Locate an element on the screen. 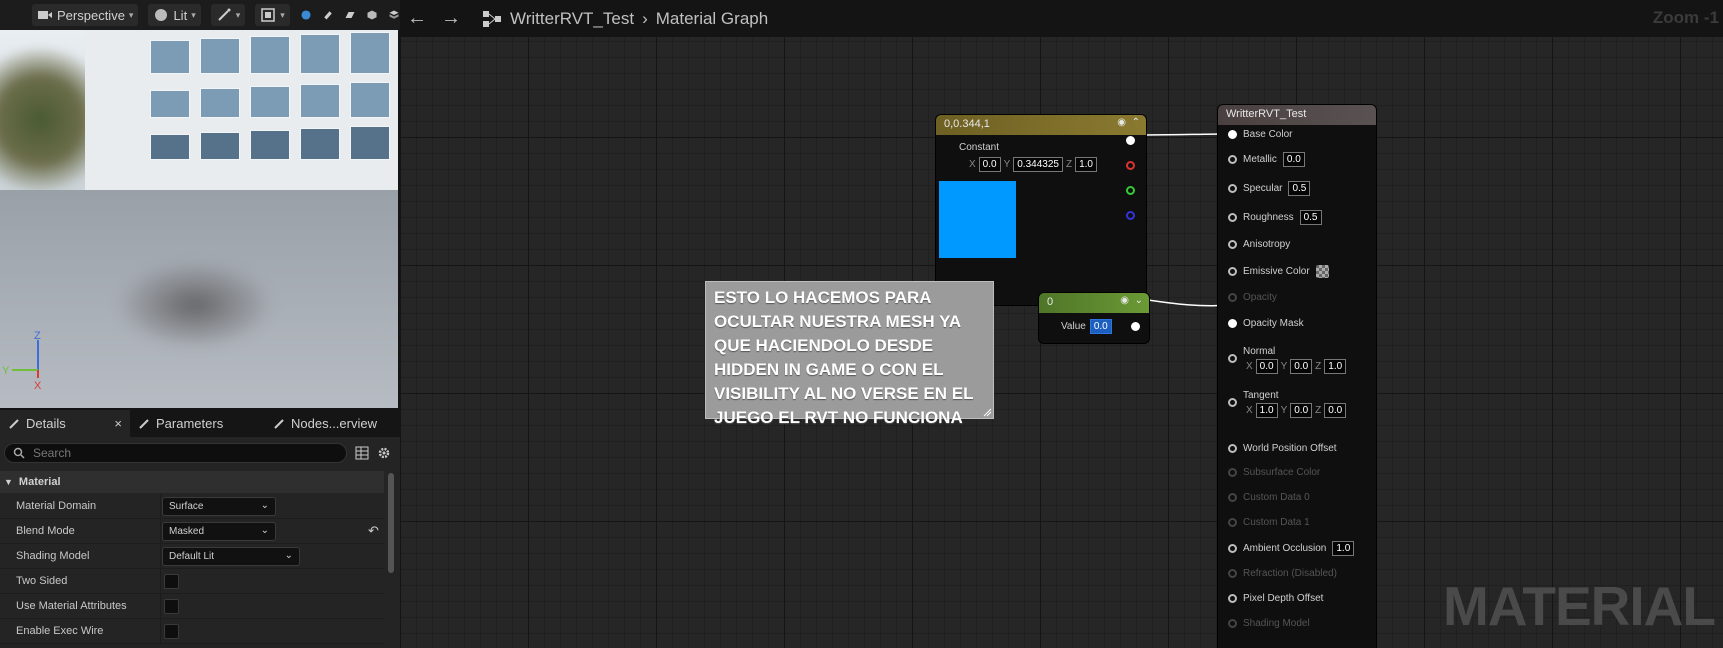  collapse-icon: ⌃ is located at coordinates (1136, 122).